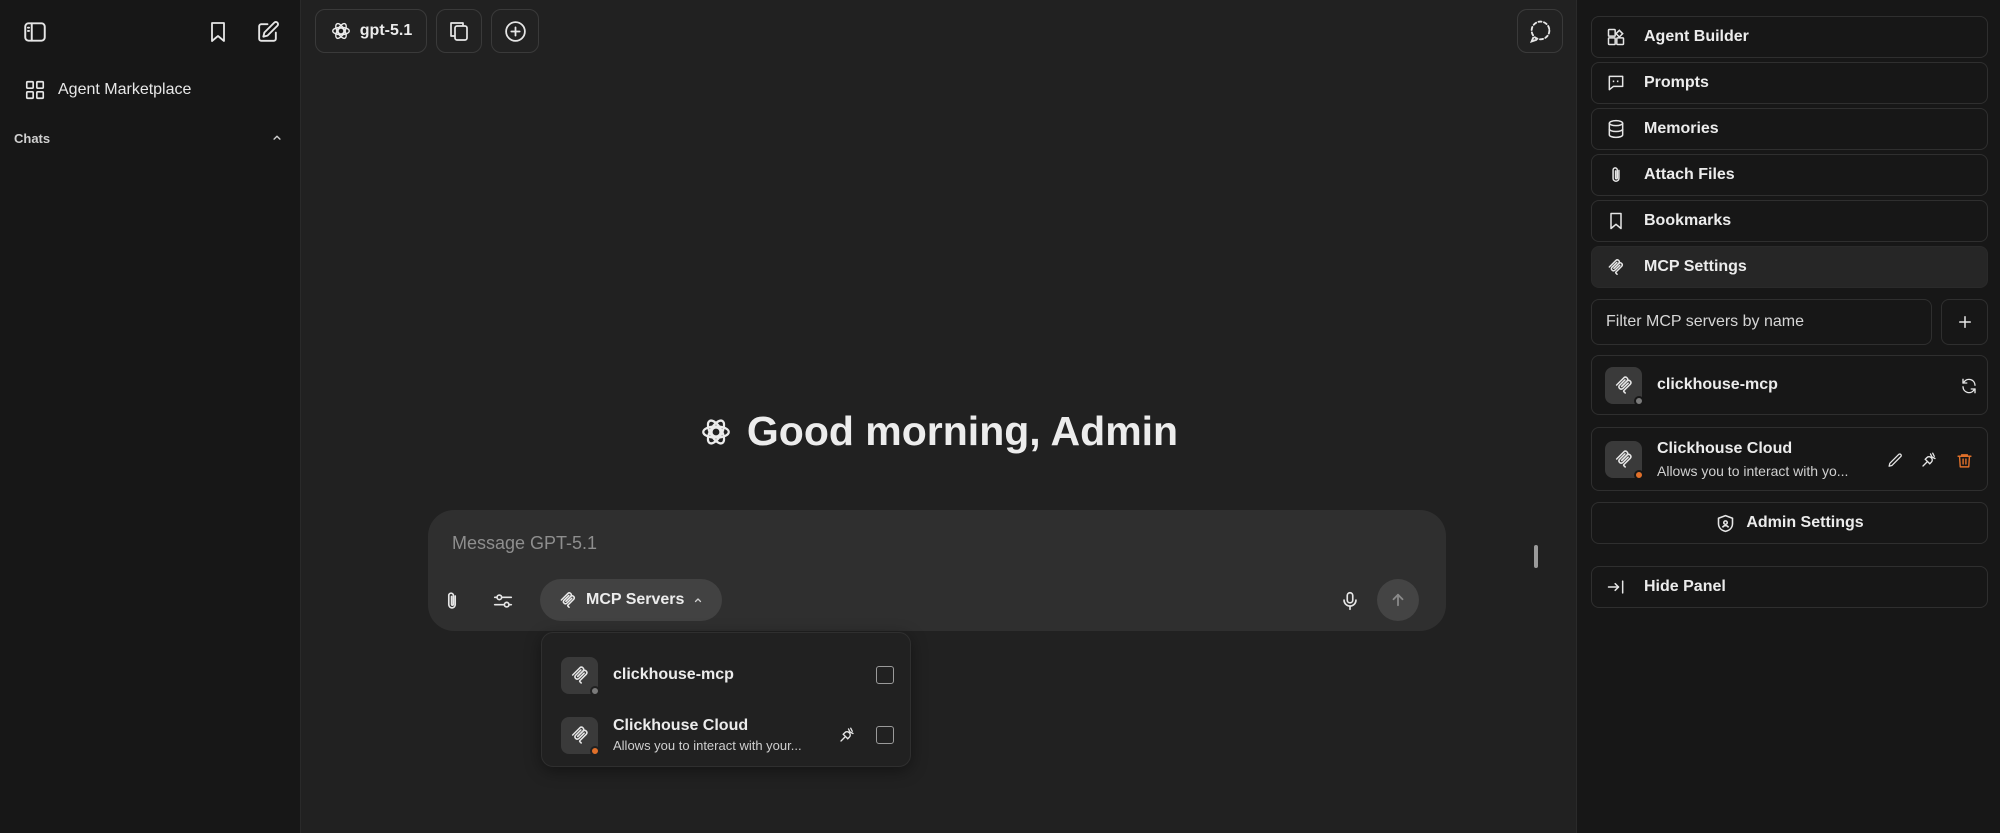 The width and height of the screenshot is (2000, 833). I want to click on panel-item-mcp-settings: MCP Settings, so click(1789, 267).